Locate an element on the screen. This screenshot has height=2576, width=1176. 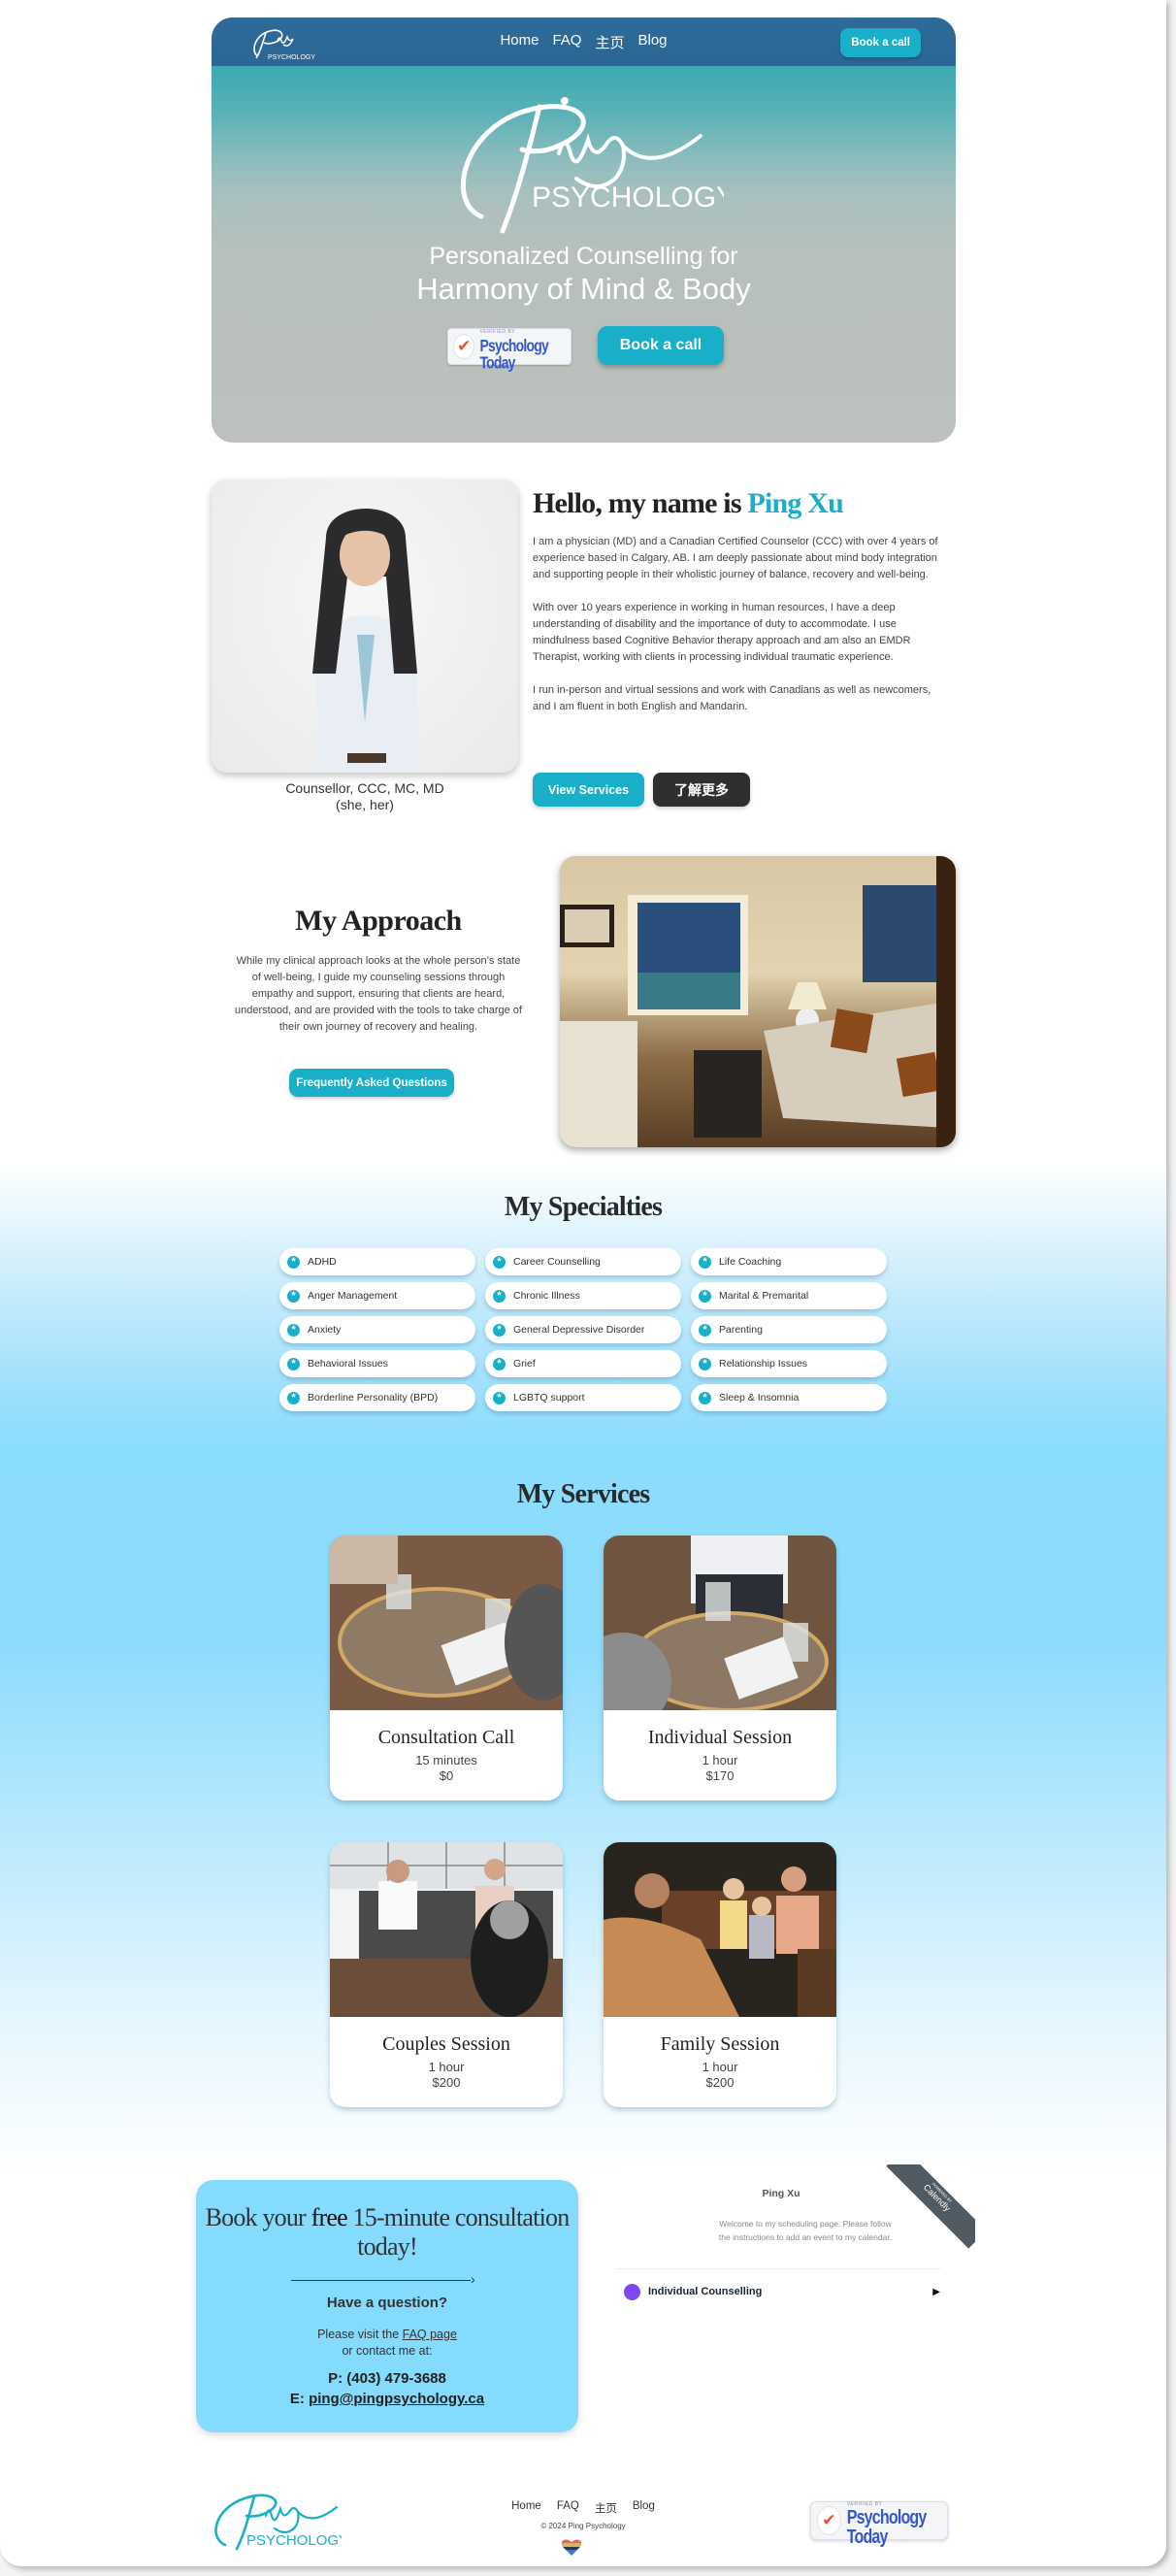
badge-psychology-today-label: Psychology Today is located at coordinates (887, 2527).